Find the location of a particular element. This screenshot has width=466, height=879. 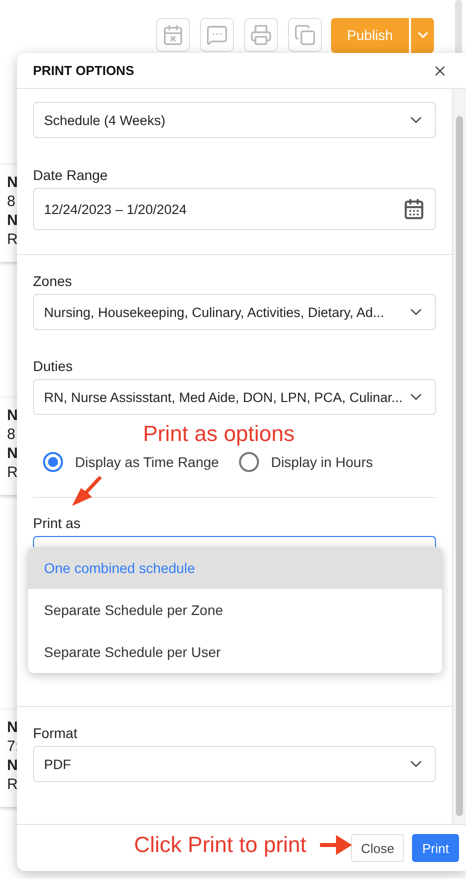

copy-button is located at coordinates (305, 35).